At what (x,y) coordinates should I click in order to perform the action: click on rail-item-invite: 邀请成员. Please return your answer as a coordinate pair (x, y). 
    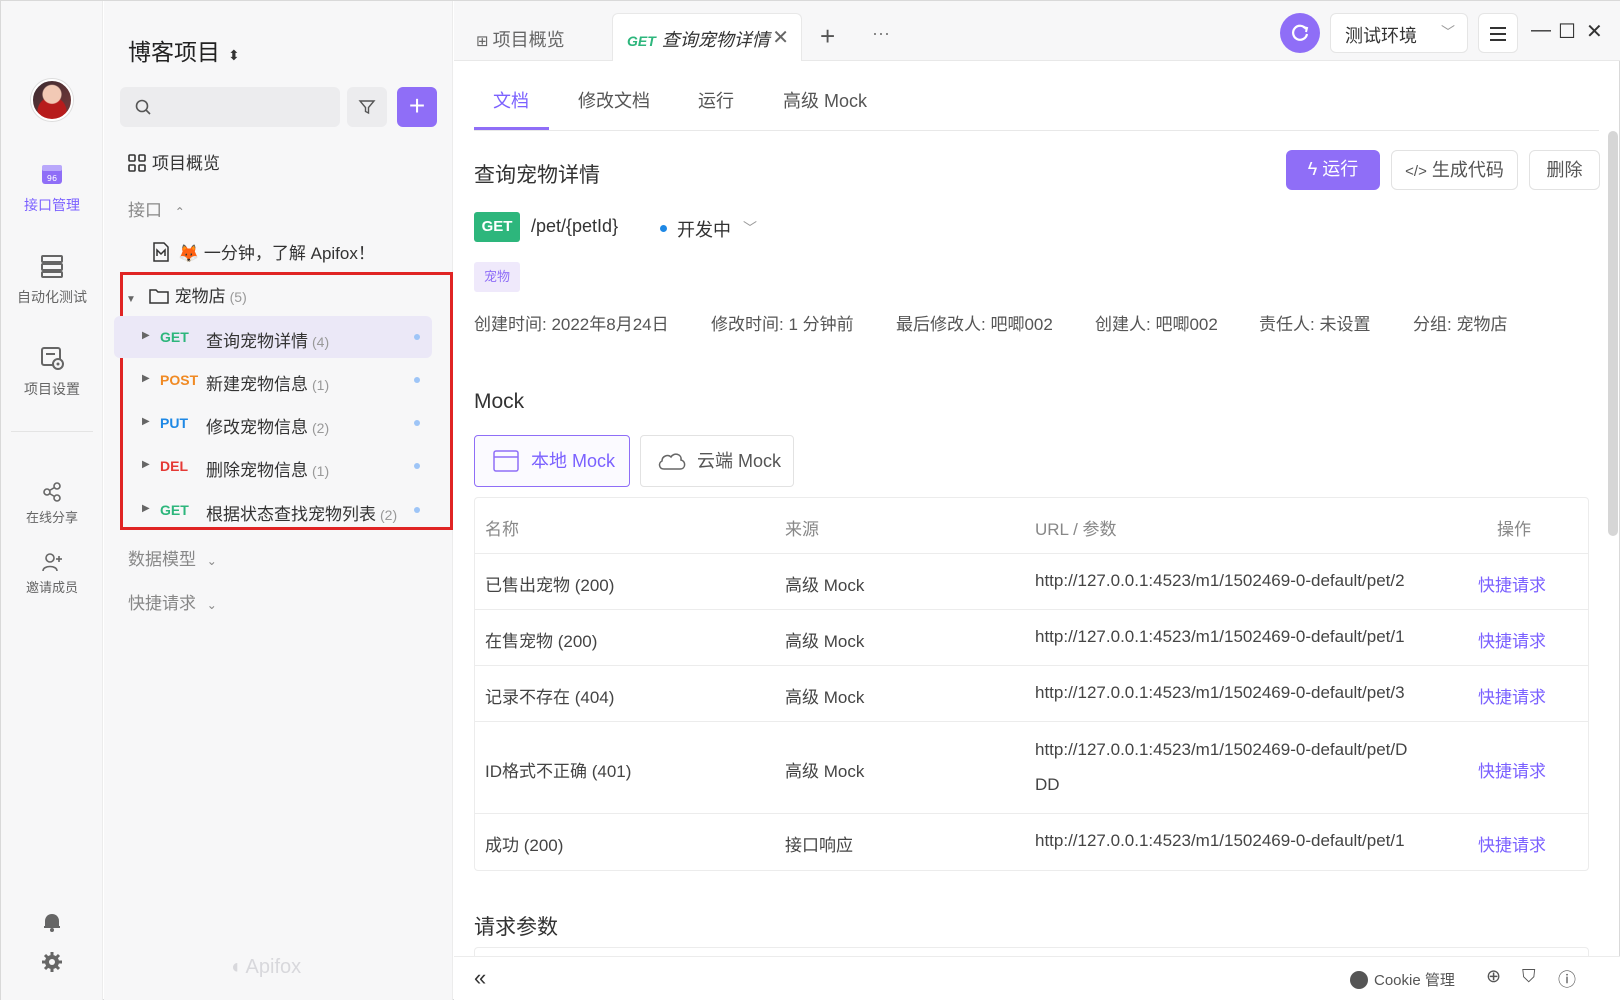
    Looking at the image, I should click on (52, 573).